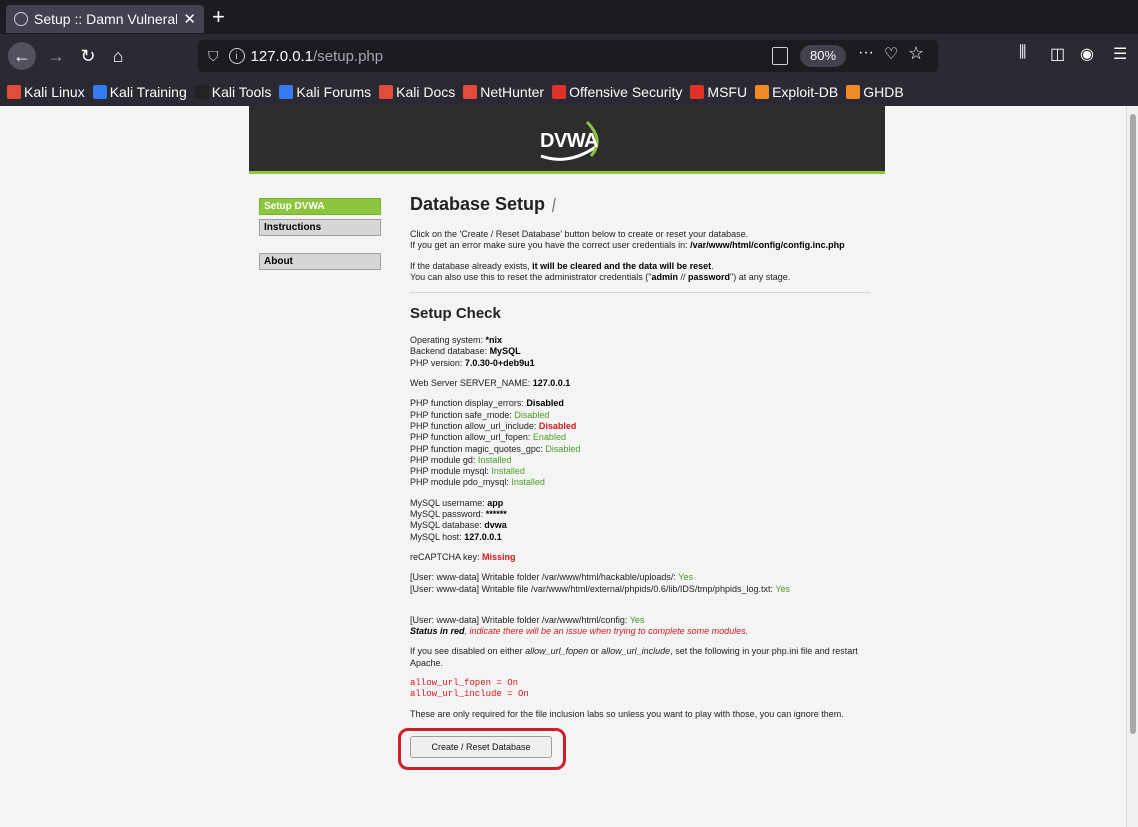 Image resolution: width=1138 pixels, height=827 pixels. What do you see at coordinates (478, 204) in the screenshot?
I see `page-title-text: Database Setup` at bounding box center [478, 204].